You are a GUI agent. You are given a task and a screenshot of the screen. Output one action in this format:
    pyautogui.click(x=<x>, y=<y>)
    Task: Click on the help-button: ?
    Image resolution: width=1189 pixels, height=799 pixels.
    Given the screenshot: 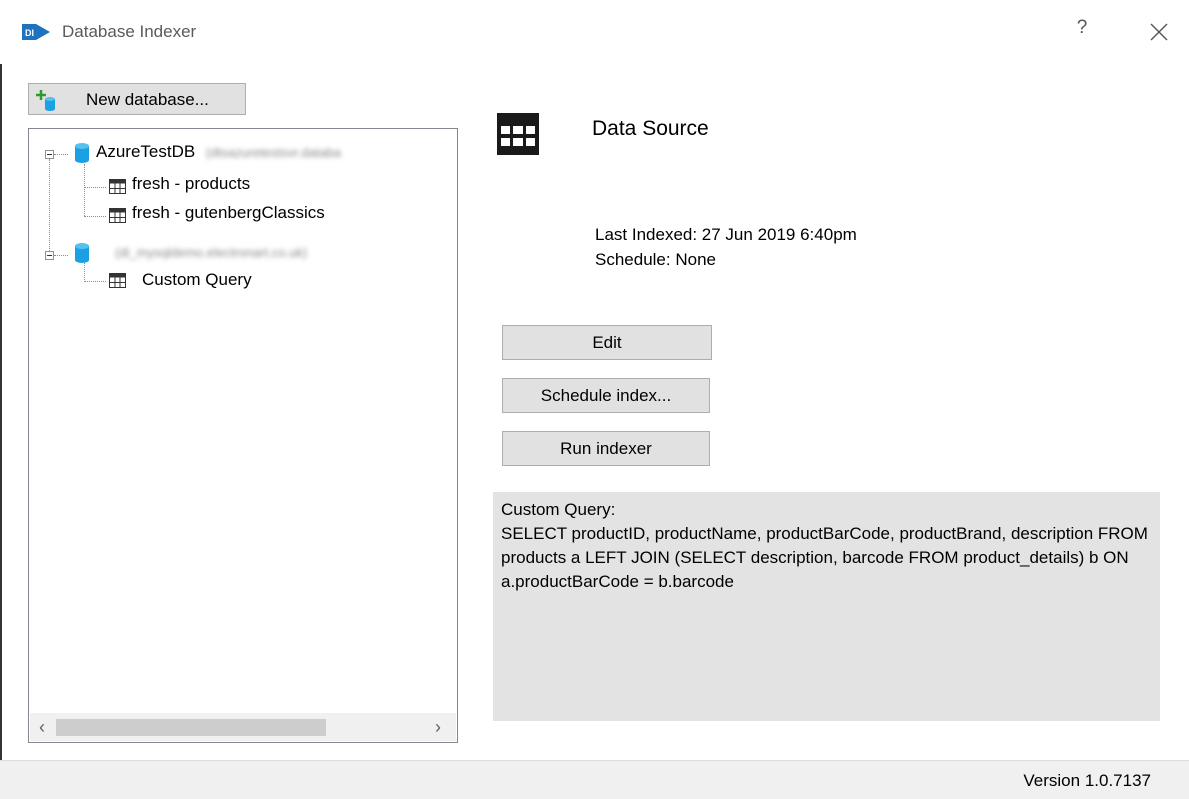 What is the action you would take?
    pyautogui.click(x=1082, y=32)
    